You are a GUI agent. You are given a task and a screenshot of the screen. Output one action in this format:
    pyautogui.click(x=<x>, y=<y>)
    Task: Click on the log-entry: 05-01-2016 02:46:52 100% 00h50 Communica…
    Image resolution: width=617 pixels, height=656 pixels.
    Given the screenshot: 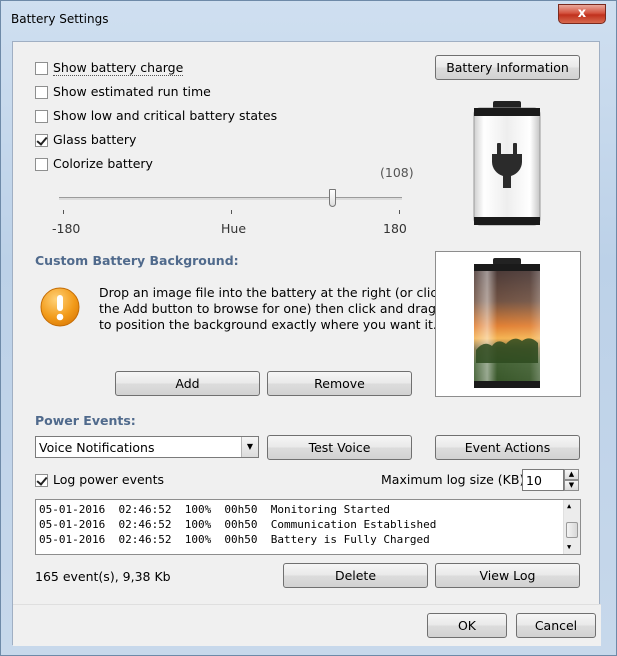 What is the action you would take?
    pyautogui.click(x=238, y=524)
    